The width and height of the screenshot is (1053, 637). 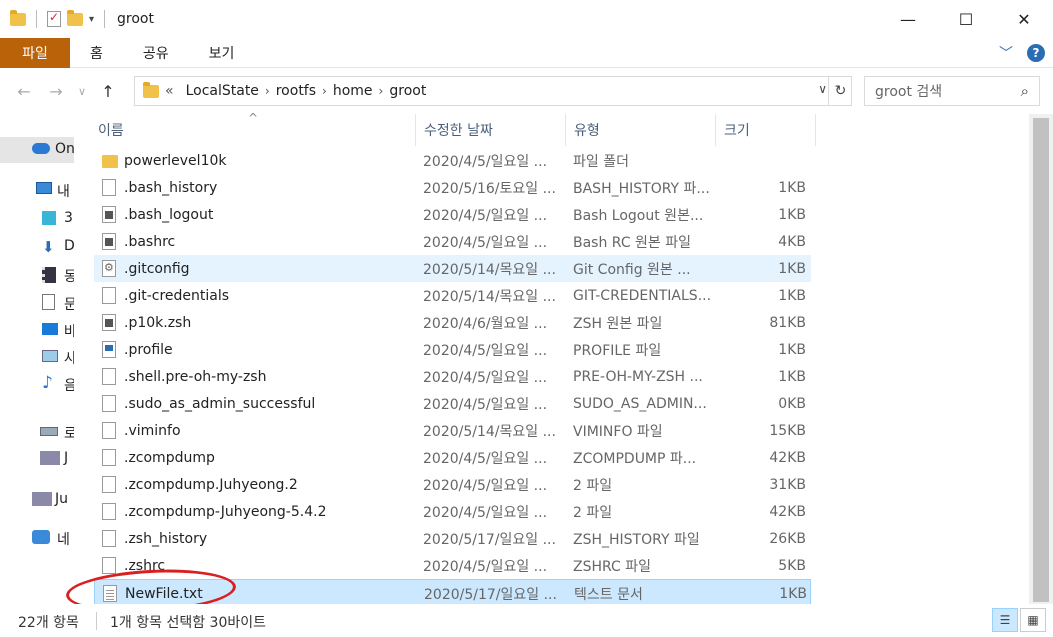 What do you see at coordinates (37, 432) in the screenshot?
I see `nav-item-local-disk: 로` at bounding box center [37, 432].